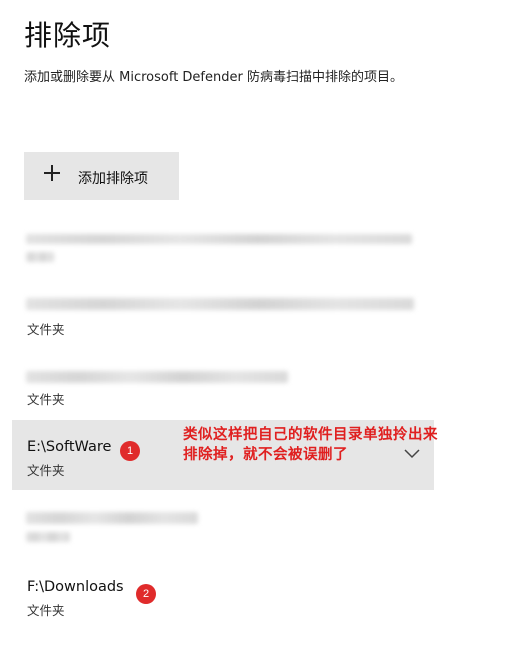 Image resolution: width=521 pixels, height=667 pixels. Describe the element at coordinates (146, 594) in the screenshot. I see `annotation-badge-2: 2` at that location.